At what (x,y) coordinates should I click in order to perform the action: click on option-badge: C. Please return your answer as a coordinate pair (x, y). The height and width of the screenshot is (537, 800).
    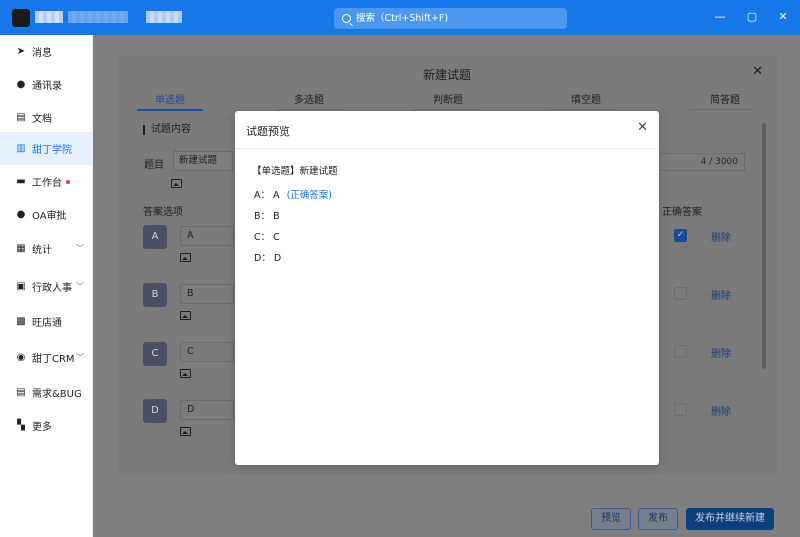
    Looking at the image, I should click on (155, 354).